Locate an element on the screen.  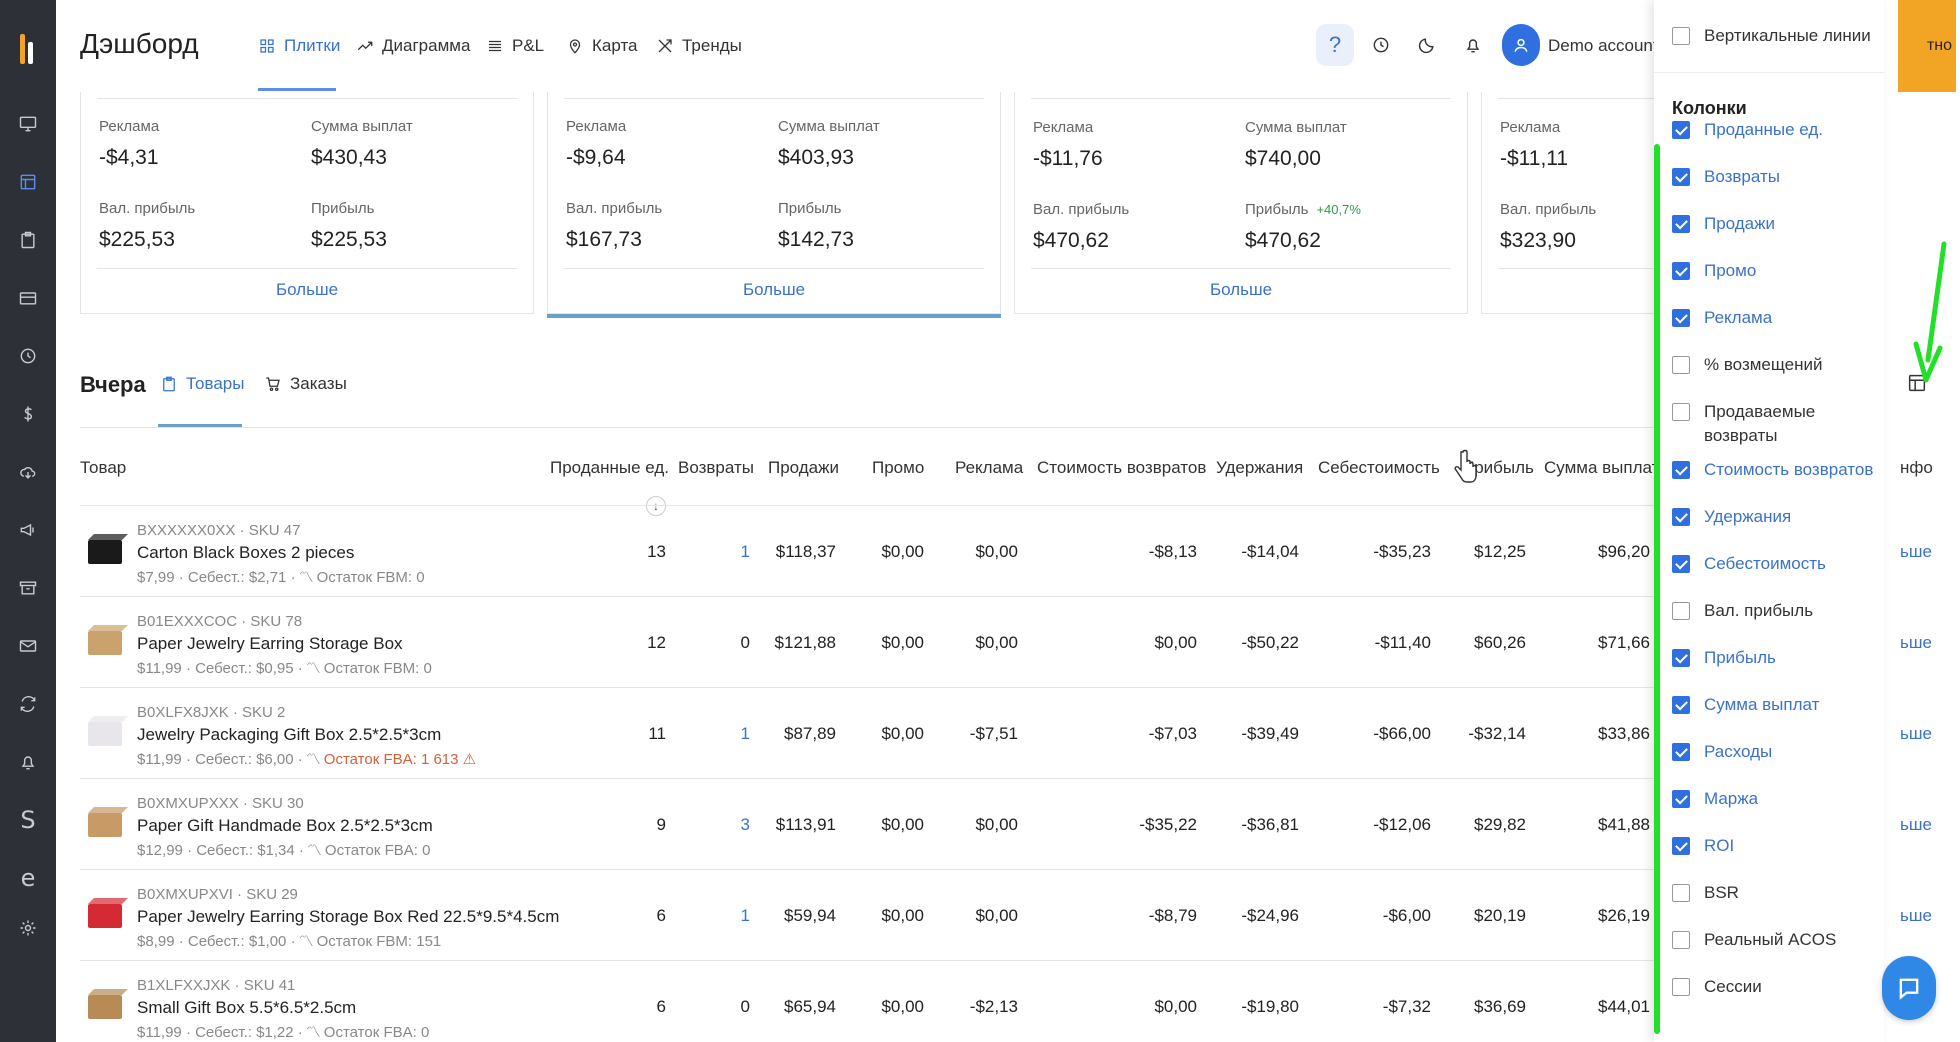
product-name: Paper Jewelry Earring Storage Box is located at coordinates (270, 644).